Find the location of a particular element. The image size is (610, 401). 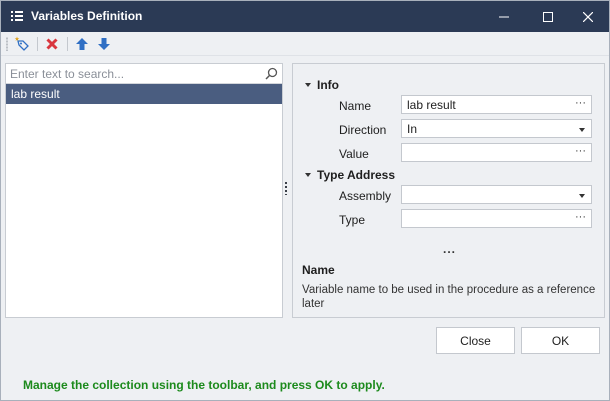

name-label: Name is located at coordinates (355, 106).